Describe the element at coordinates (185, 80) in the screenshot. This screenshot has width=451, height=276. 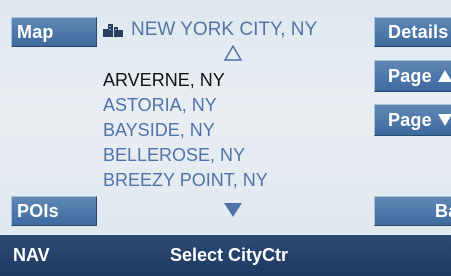
I see `list-item: ARVERNE, NY` at that location.